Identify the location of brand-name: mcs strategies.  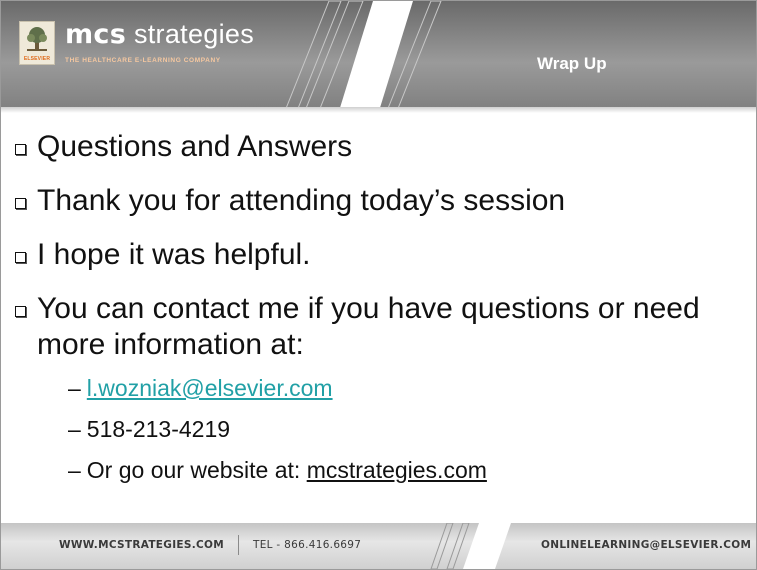
(159, 34).